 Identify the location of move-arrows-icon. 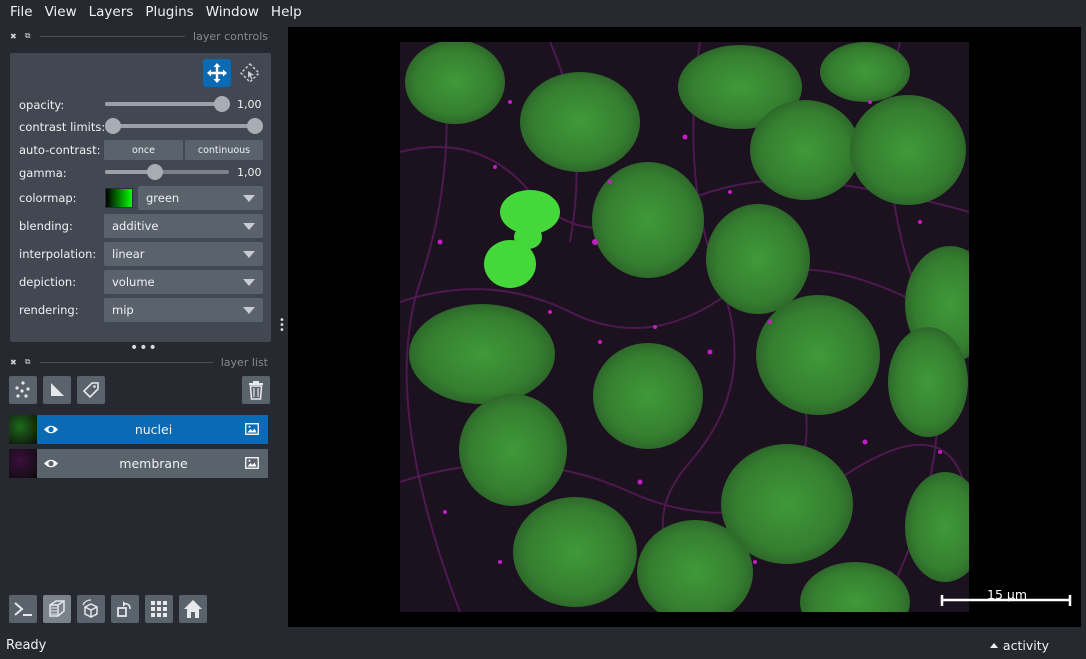
(217, 73).